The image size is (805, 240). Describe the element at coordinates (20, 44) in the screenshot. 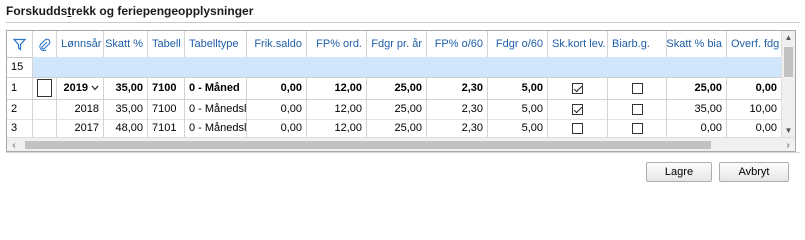

I see `filter-icon` at that location.